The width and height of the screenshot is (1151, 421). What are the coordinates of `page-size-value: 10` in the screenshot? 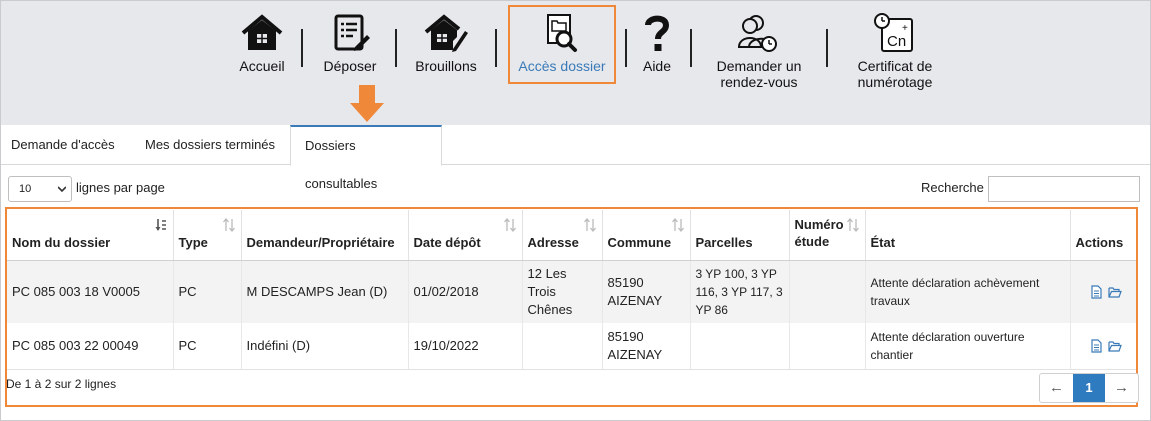 It's located at (25, 189).